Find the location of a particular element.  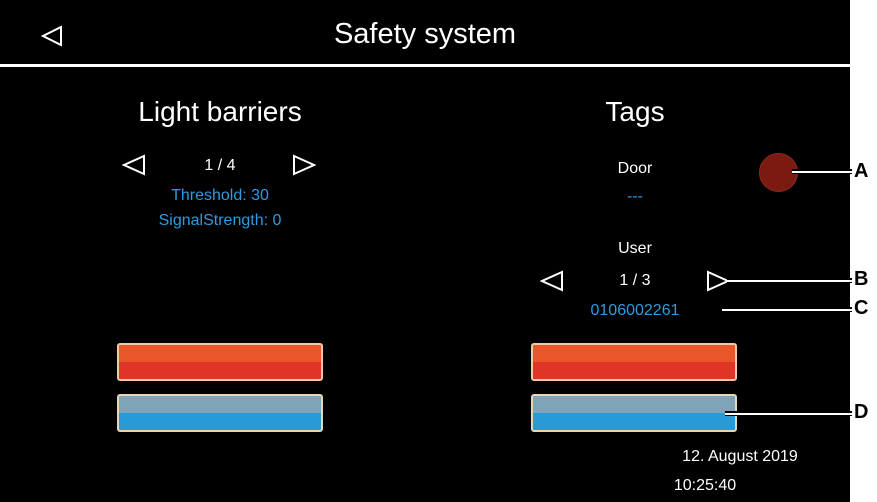

footer-time: 10:25:40 is located at coordinates (705, 485).